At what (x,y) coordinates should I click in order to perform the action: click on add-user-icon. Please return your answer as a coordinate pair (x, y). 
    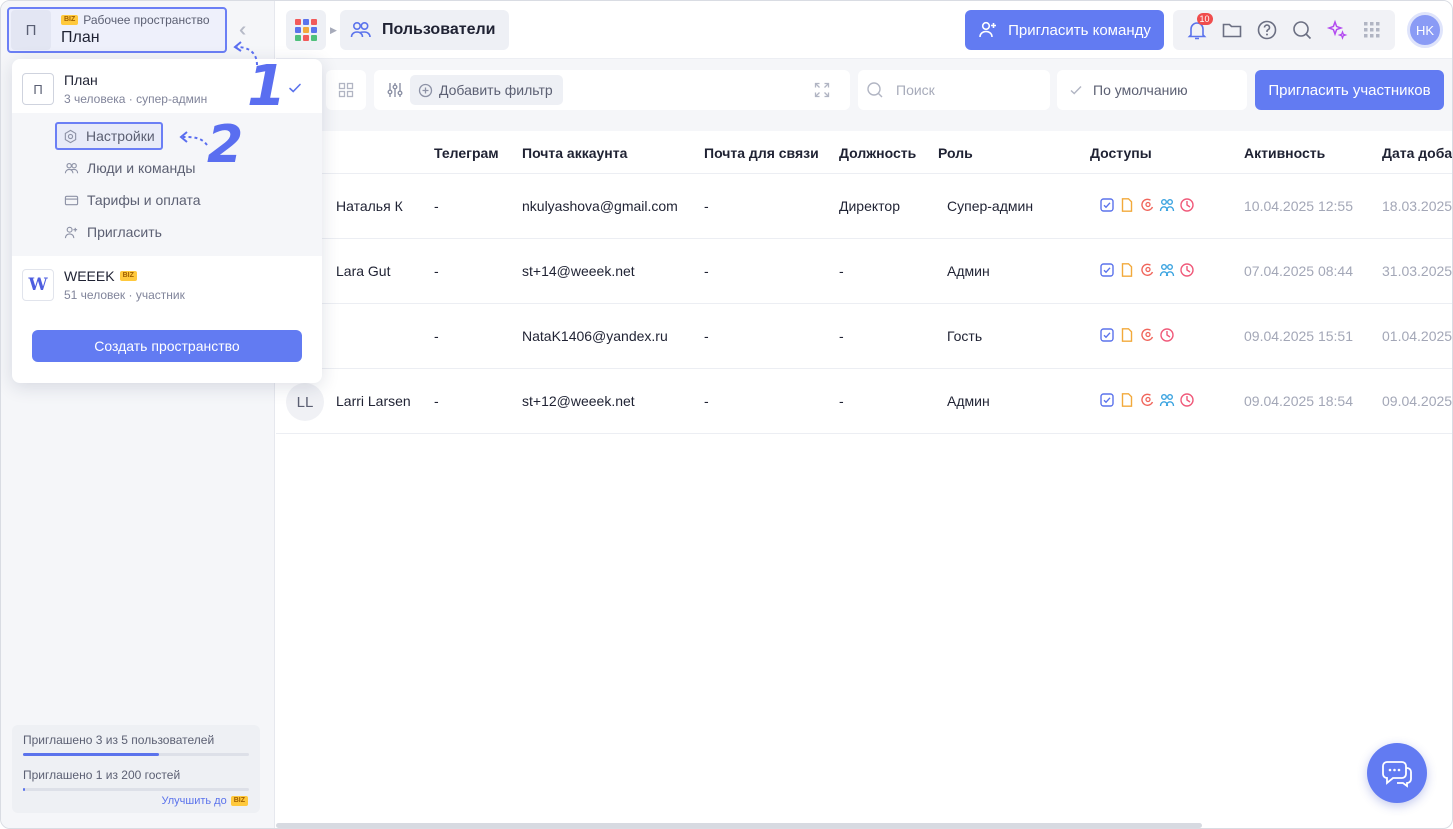
    Looking at the image, I should click on (71, 232).